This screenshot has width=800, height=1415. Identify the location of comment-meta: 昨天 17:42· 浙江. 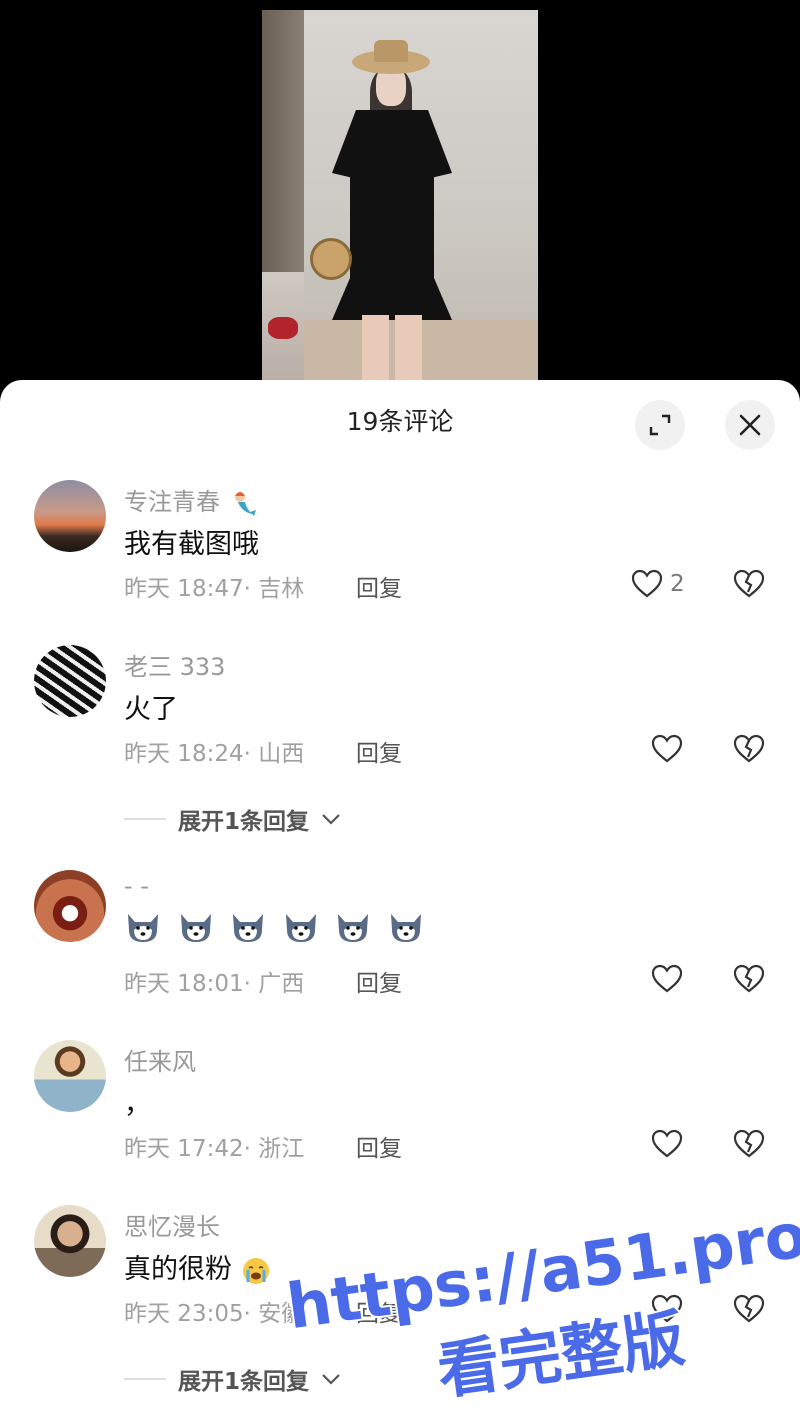
(214, 1146).